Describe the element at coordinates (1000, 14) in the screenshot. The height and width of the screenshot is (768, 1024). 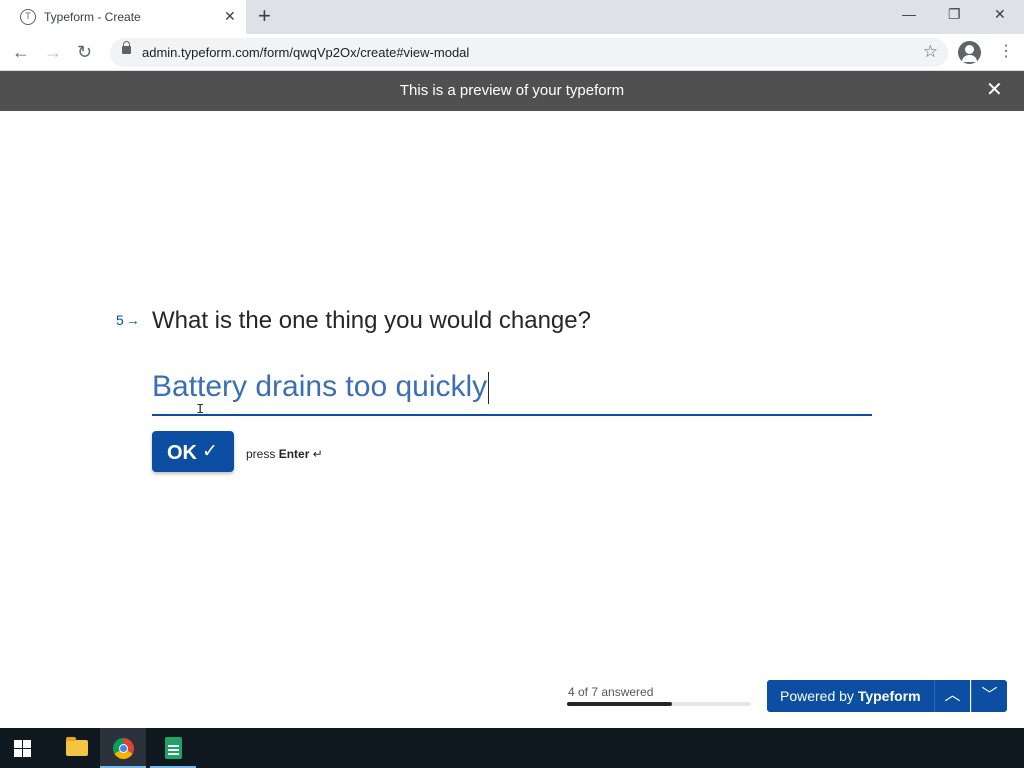
I see `close-window-icon: ✕` at that location.